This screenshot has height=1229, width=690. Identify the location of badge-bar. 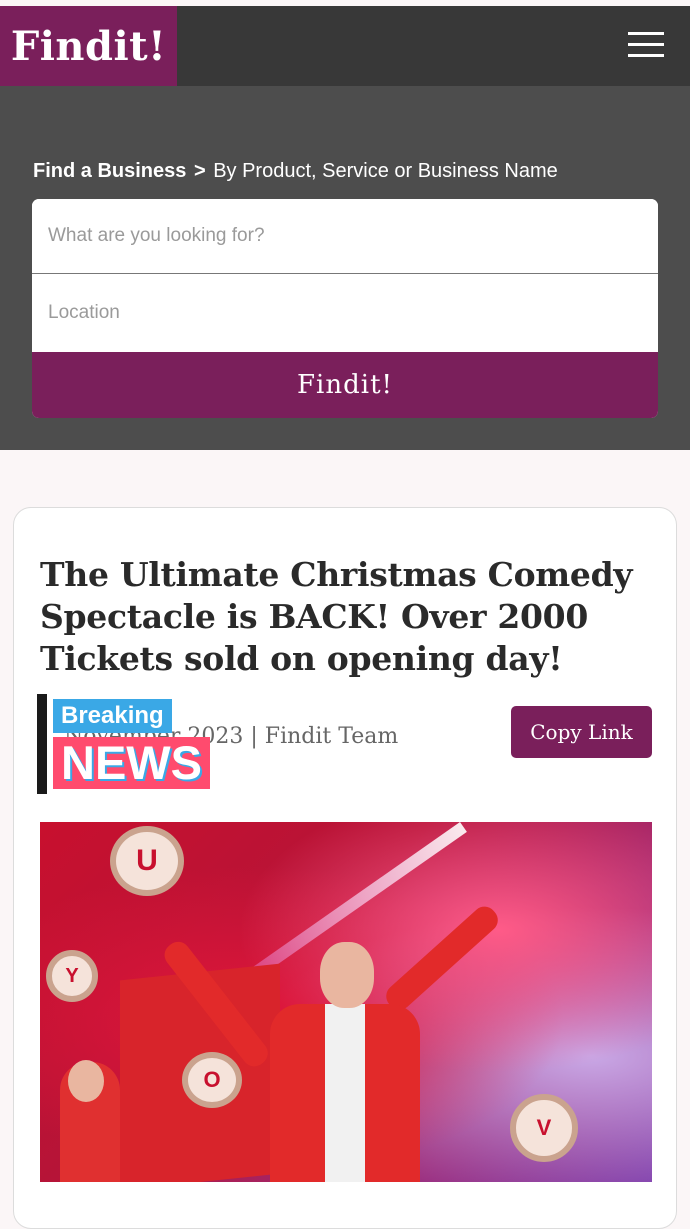
(42, 744).